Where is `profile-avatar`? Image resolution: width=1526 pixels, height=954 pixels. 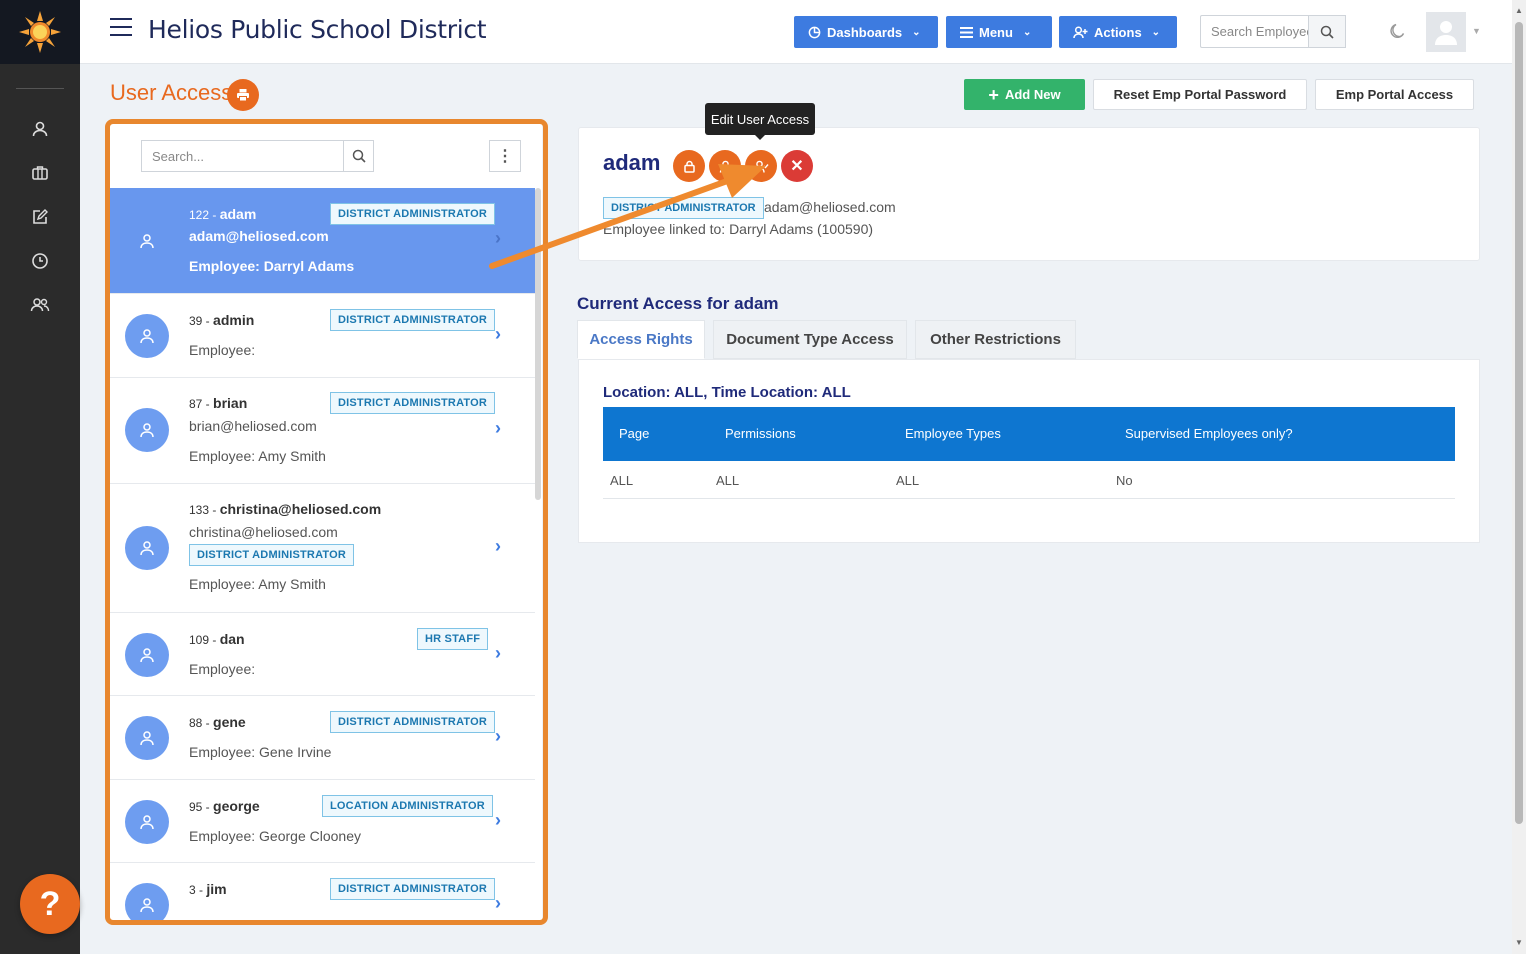 profile-avatar is located at coordinates (1446, 32).